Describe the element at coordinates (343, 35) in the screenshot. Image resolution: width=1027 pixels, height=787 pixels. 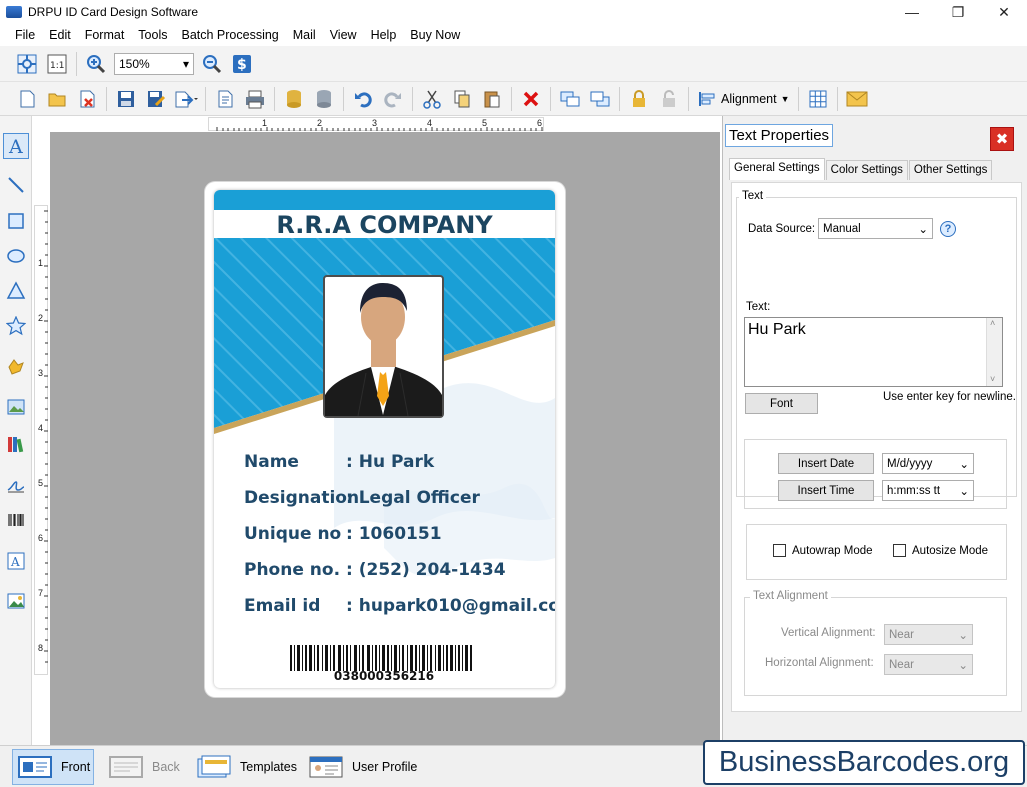
I see `menu-view: View` at that location.